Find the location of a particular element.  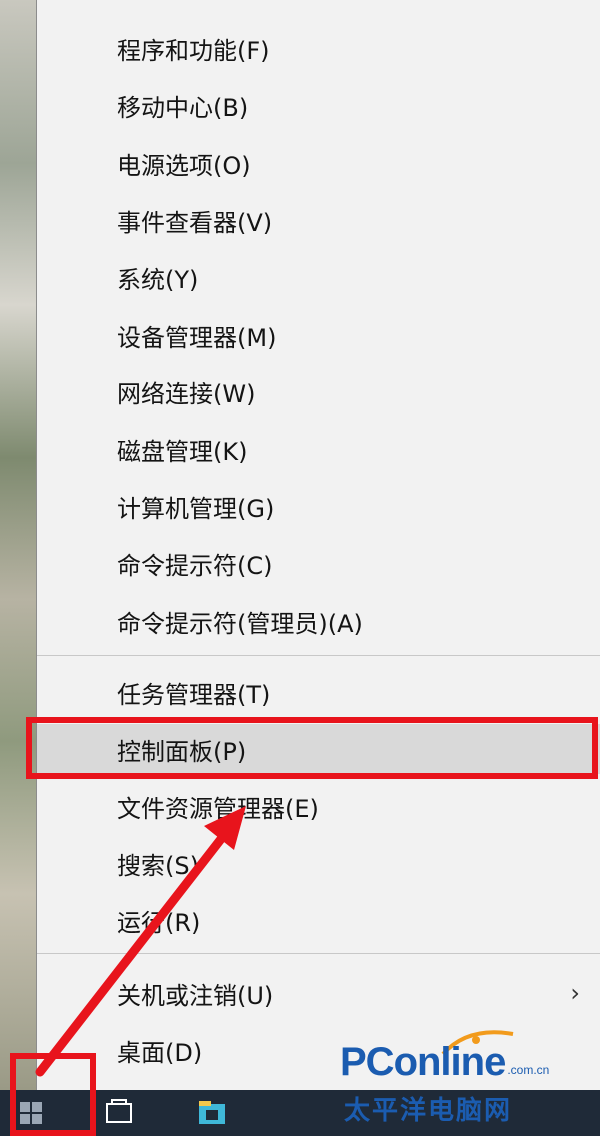

menu-item-label: 关机或注销(U) is located at coordinates (195, 995).